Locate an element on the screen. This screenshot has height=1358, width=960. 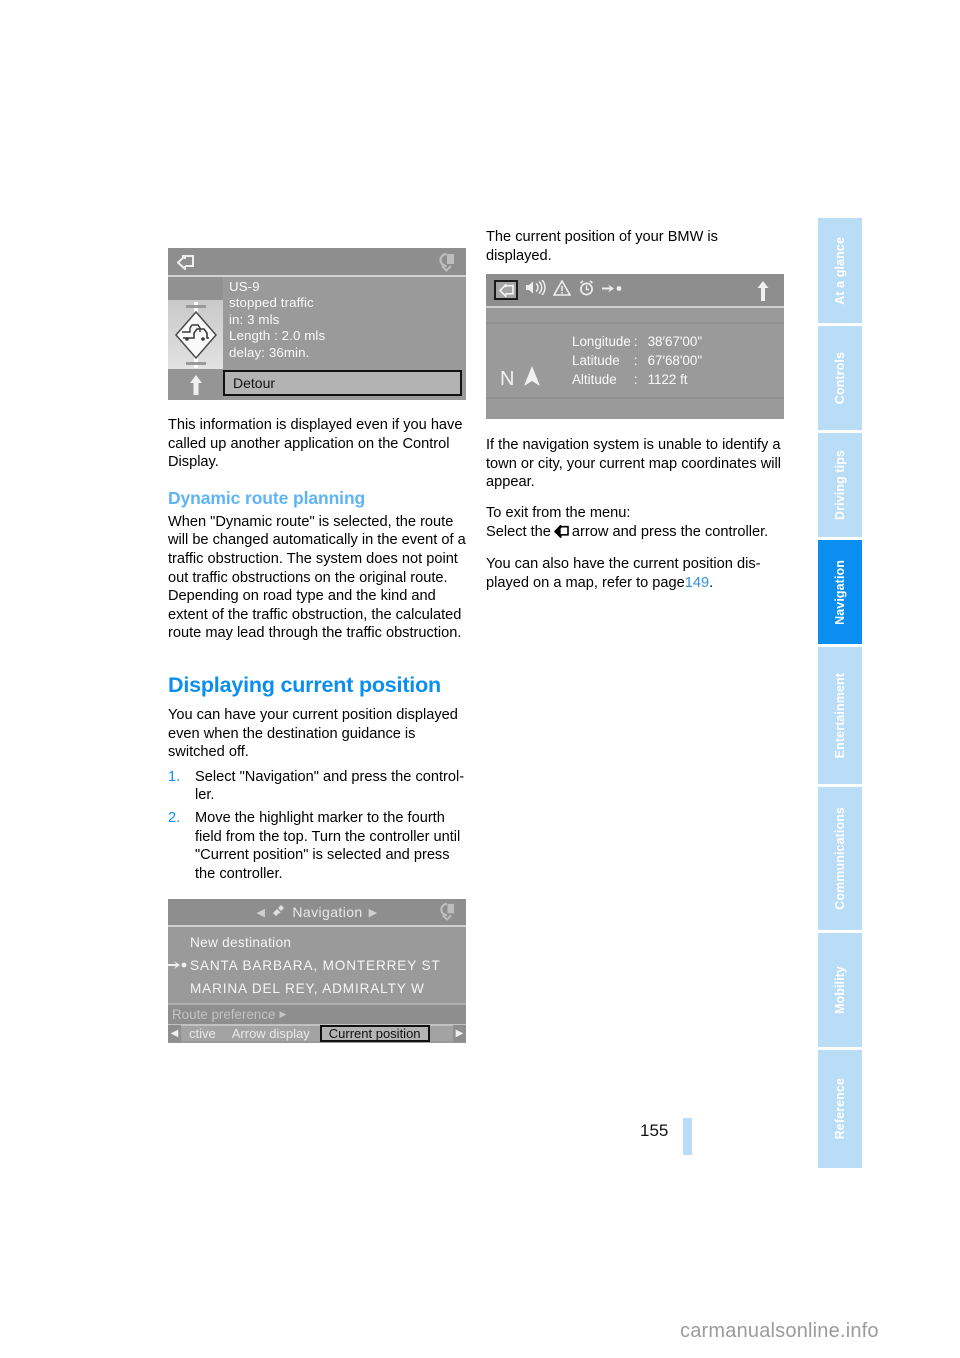
menu-item-destination-2: MARINA DEL REY, ADMIRALTY W is located at coordinates (317, 988).